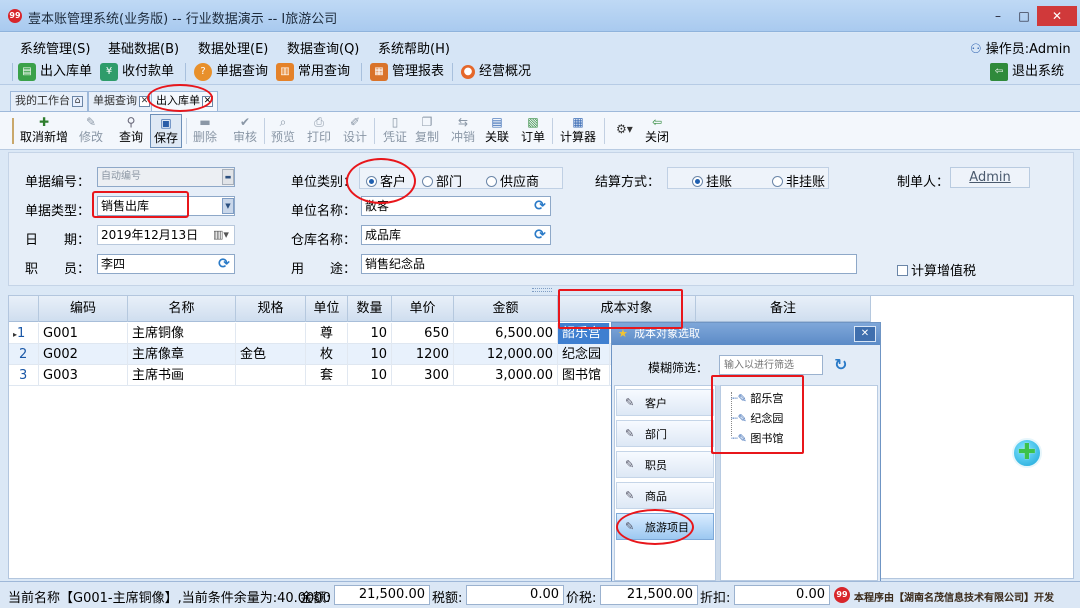 Image resolution: width=1080 pixels, height=608 pixels. Describe the element at coordinates (395, 131) in the screenshot. I see `voucher-button: ▯ 凭证` at that location.